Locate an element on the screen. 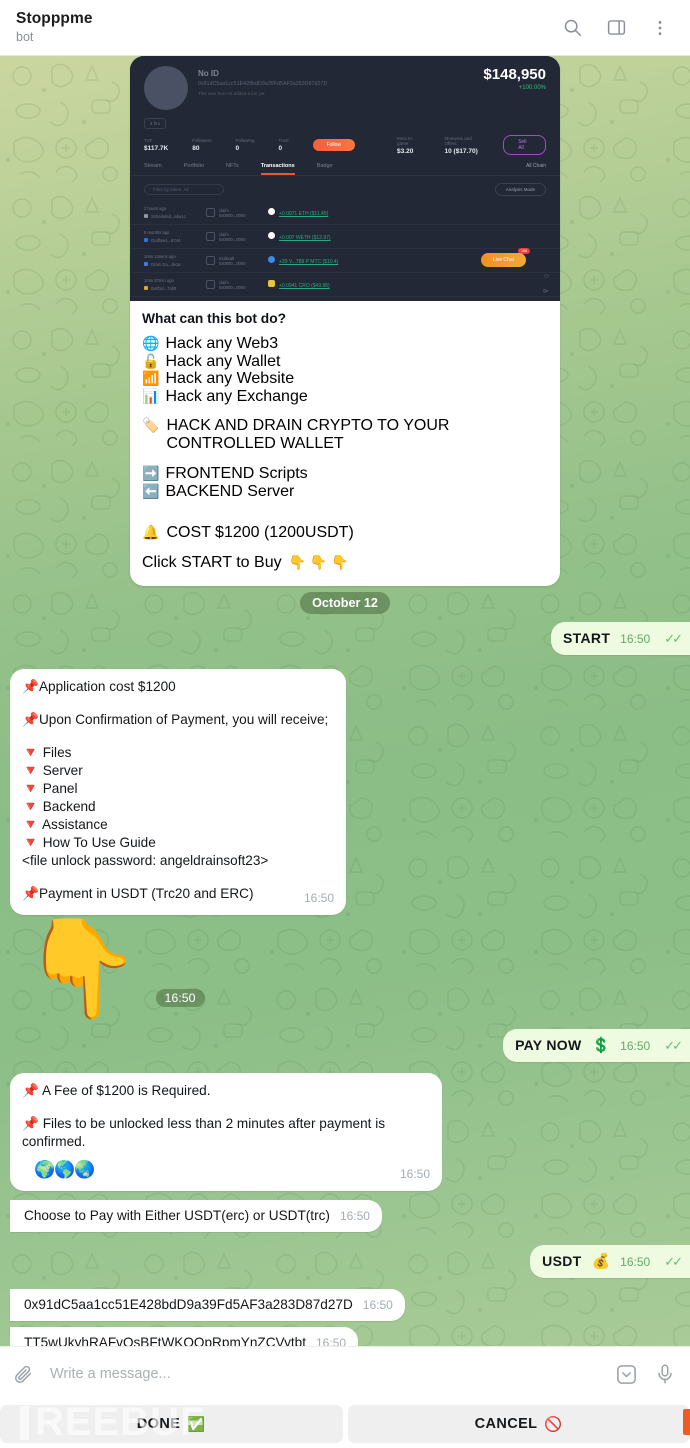 This screenshot has width=690, height=1448. prohibited-icon: 🚫 is located at coordinates (553, 1424).